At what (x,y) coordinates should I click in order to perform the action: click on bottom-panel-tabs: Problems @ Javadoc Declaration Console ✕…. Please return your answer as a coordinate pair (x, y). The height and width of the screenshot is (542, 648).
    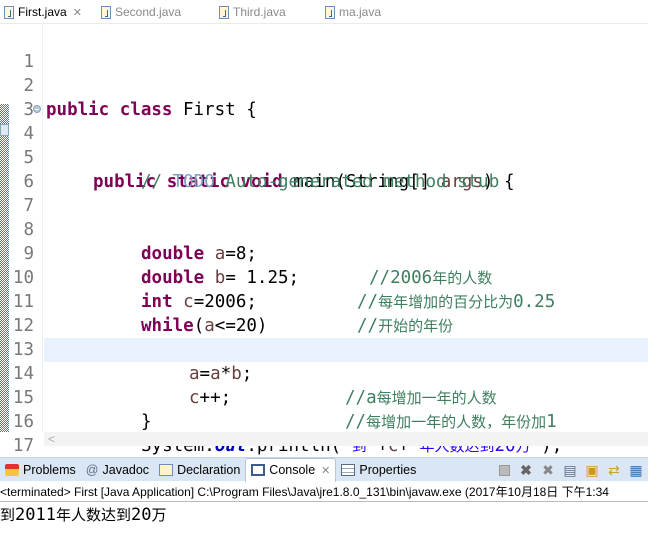
    Looking at the image, I should click on (324, 469).